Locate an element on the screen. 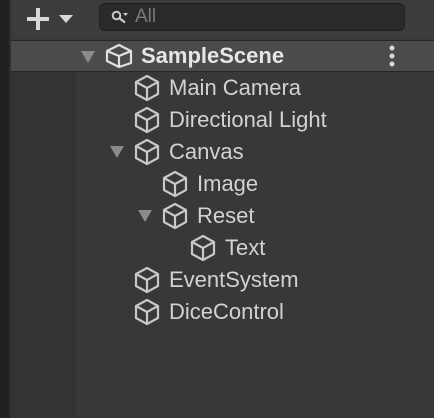 The height and width of the screenshot is (418, 434). search-icon is located at coordinates (119, 17).